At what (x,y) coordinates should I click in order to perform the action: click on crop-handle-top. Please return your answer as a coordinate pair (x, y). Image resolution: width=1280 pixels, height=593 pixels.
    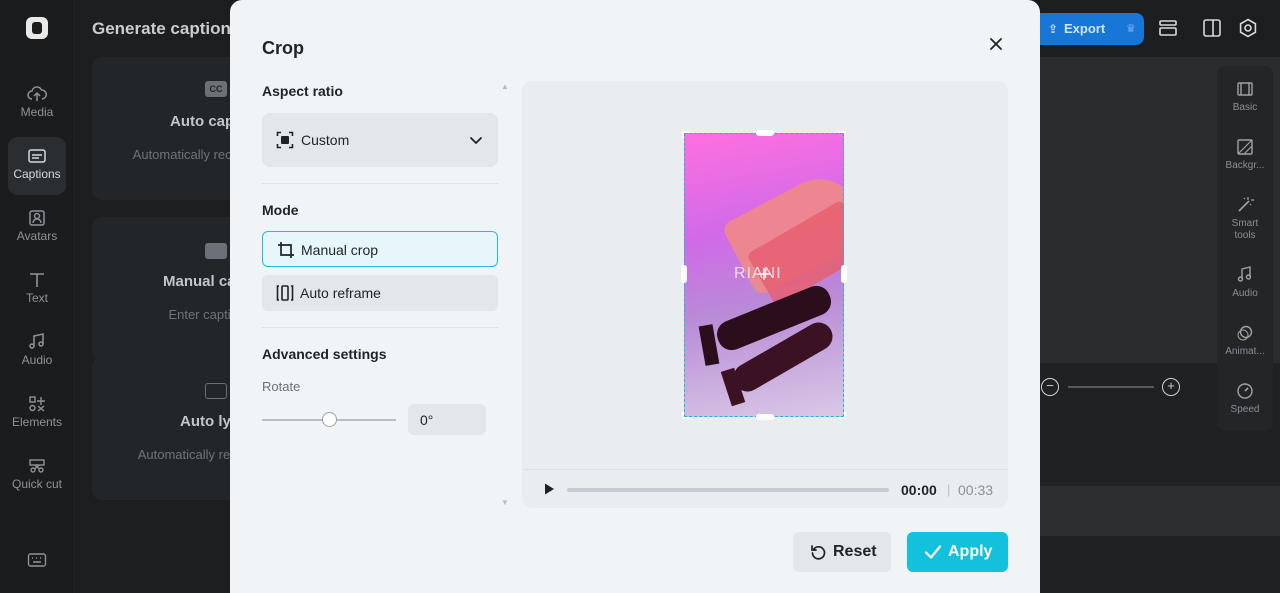
    Looking at the image, I should click on (765, 133).